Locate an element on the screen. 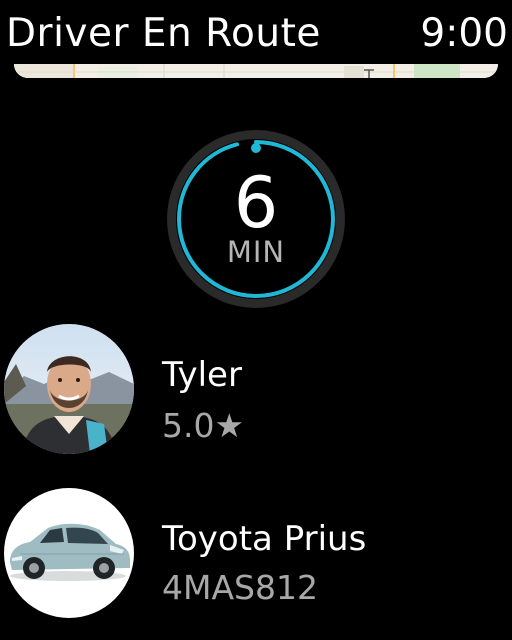 The width and height of the screenshot is (512, 640). driver-rating-value: 5.0 is located at coordinates (188, 425).